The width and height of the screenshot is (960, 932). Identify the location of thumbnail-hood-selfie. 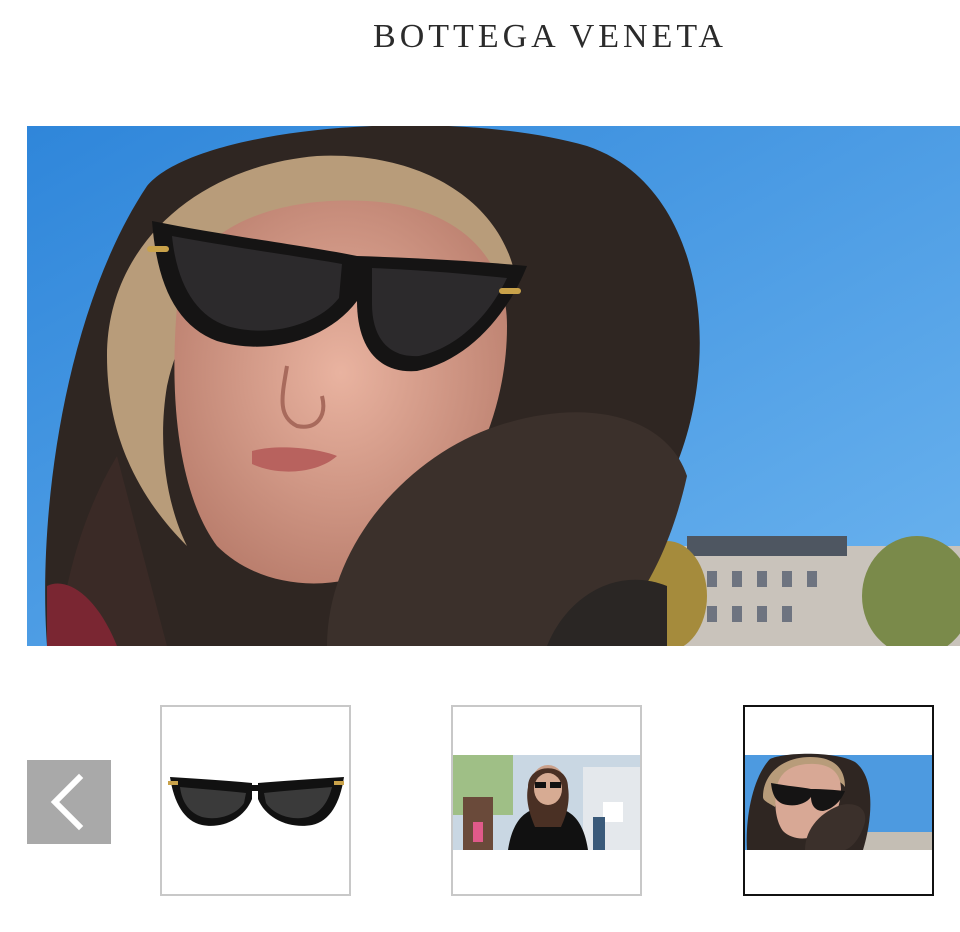
(838, 800).